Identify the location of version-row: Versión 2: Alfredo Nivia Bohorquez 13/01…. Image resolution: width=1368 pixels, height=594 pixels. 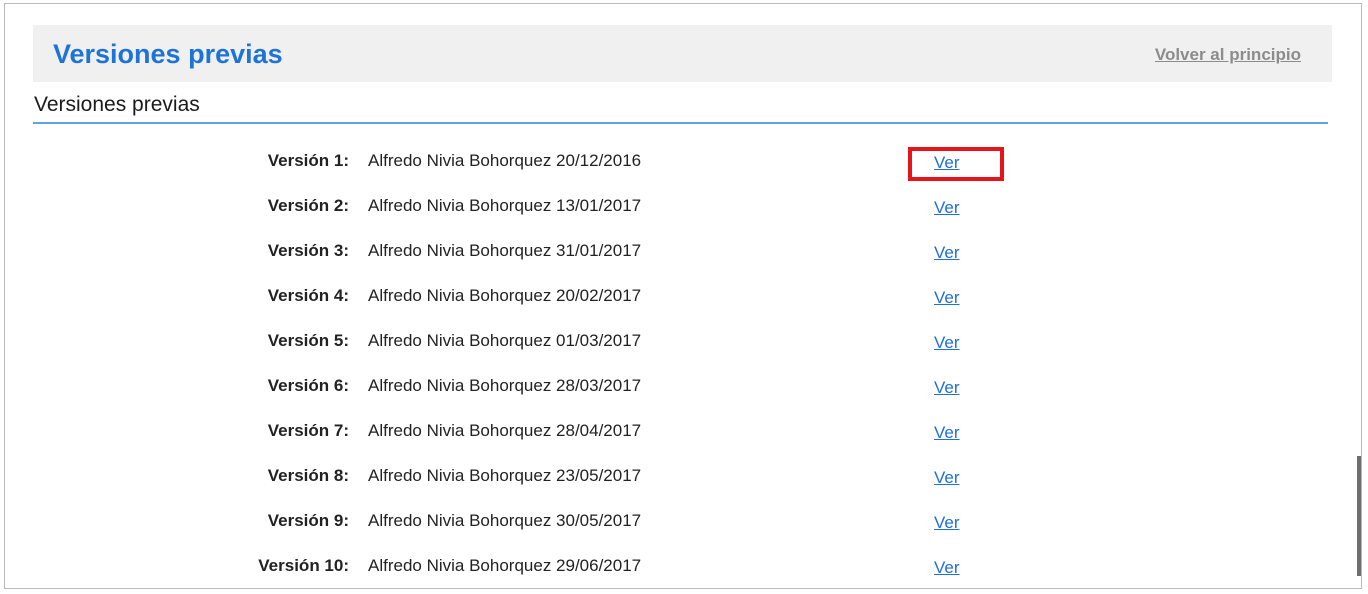
(683, 207).